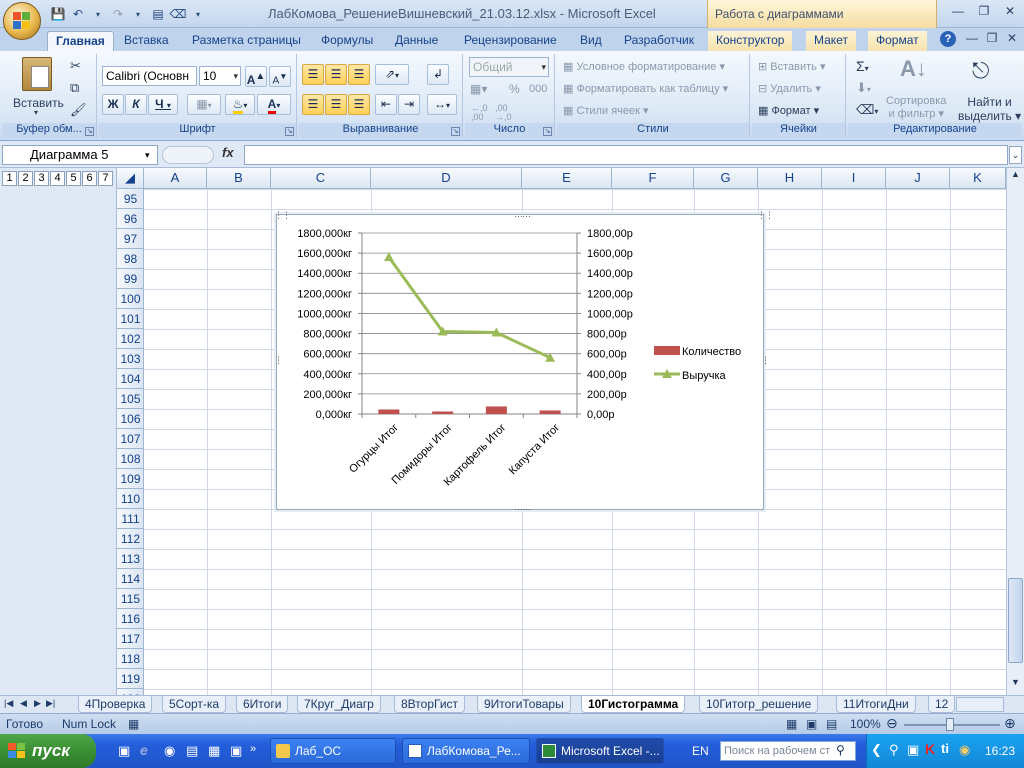 Image resolution: width=1024 pixels, height=768 pixels. Describe the element at coordinates (57, 178) in the screenshot. I see `outline-level-button: 4` at that location.